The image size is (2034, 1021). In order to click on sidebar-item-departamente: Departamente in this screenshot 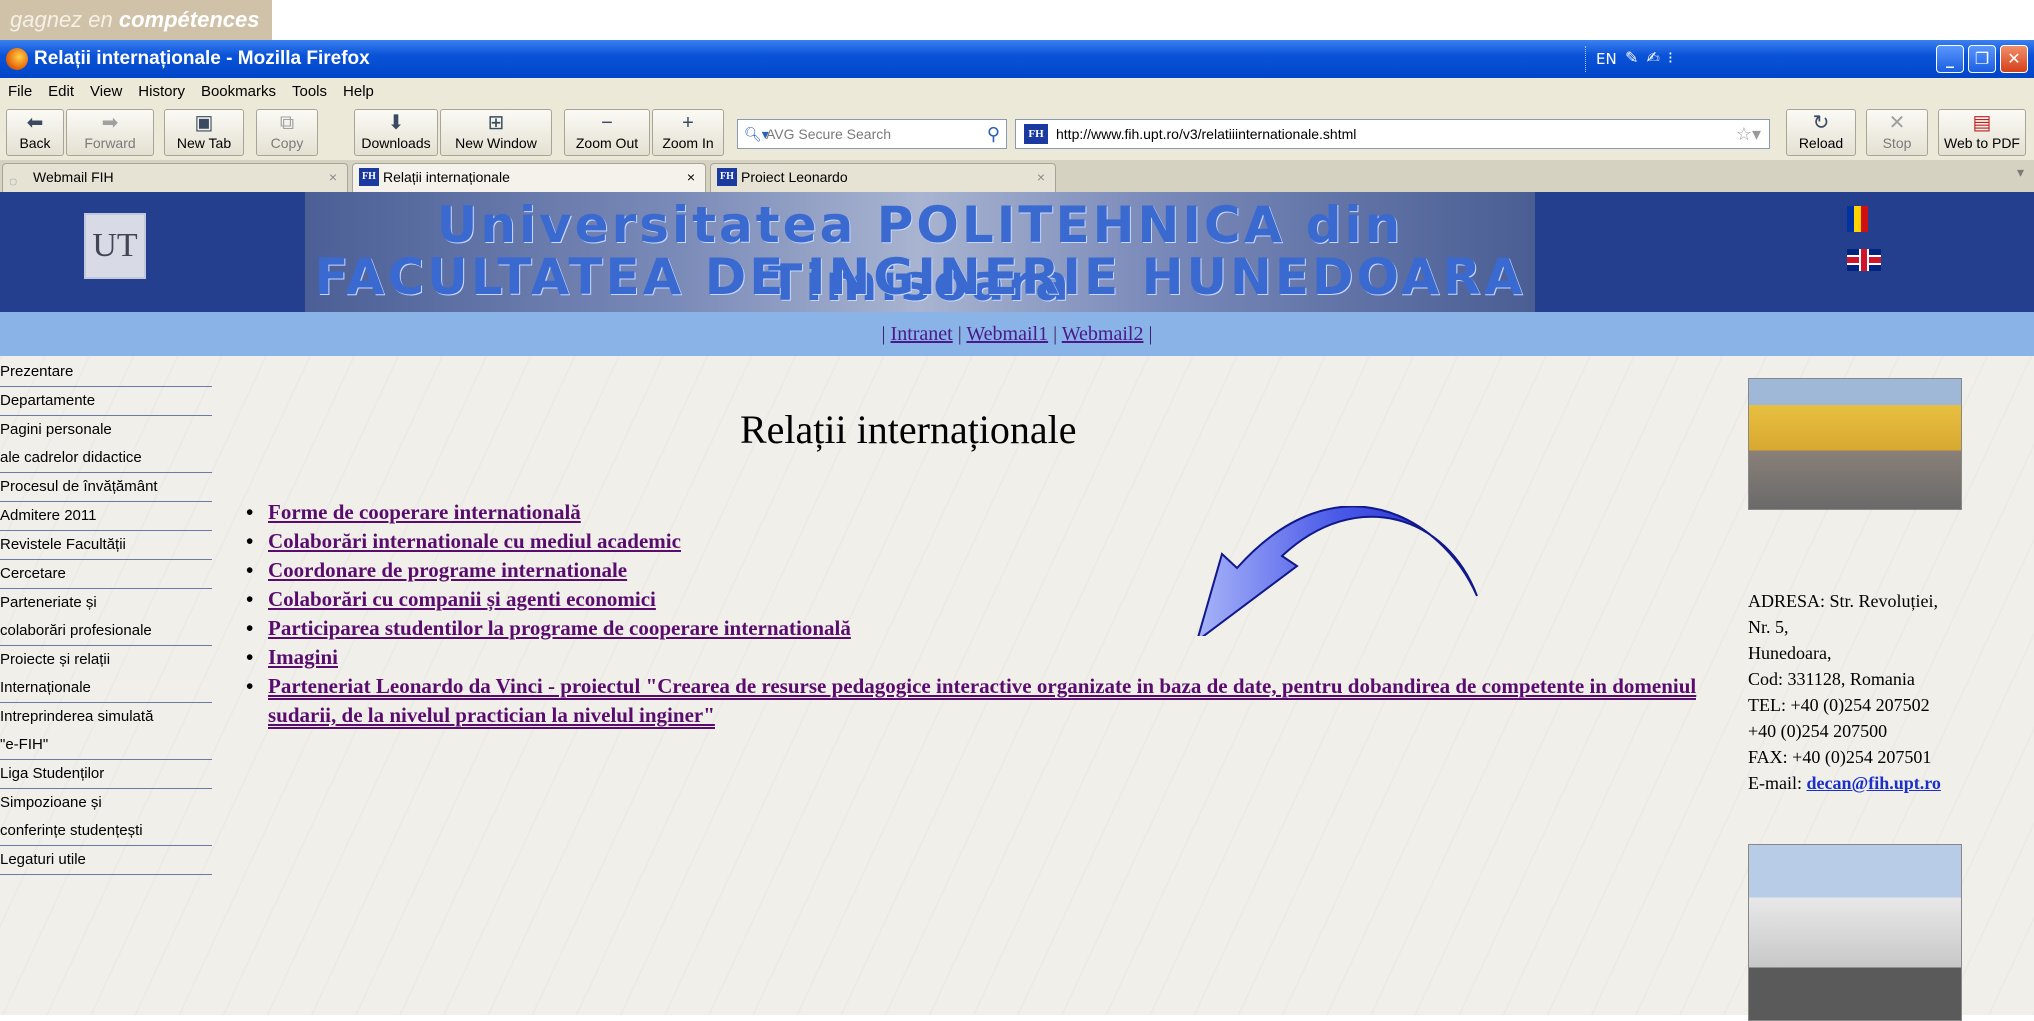, I will do `click(106, 401)`.